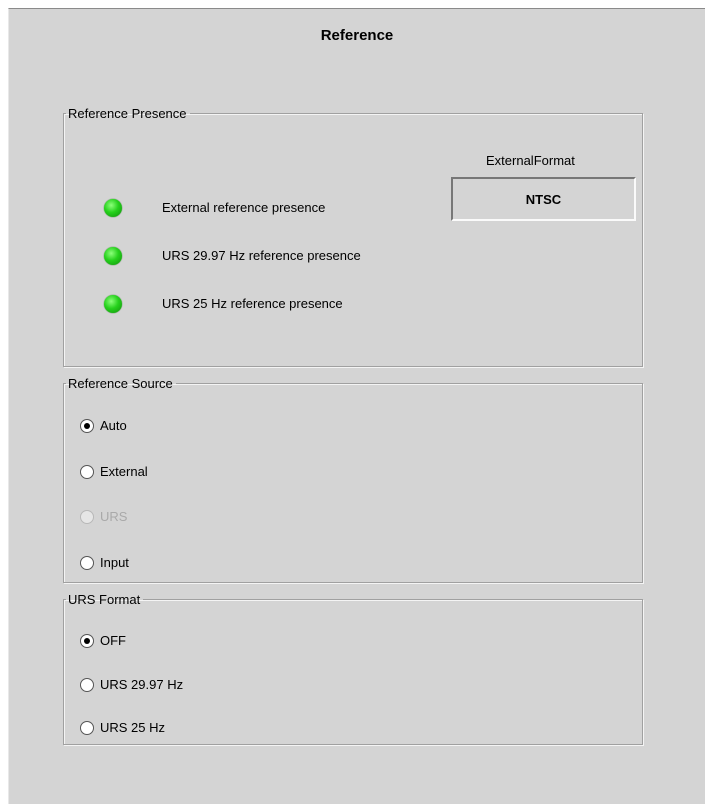  What do you see at coordinates (261, 255) in the screenshot?
I see `urs-2997-presence-label: URS 29.97 Hz reference presence` at bounding box center [261, 255].